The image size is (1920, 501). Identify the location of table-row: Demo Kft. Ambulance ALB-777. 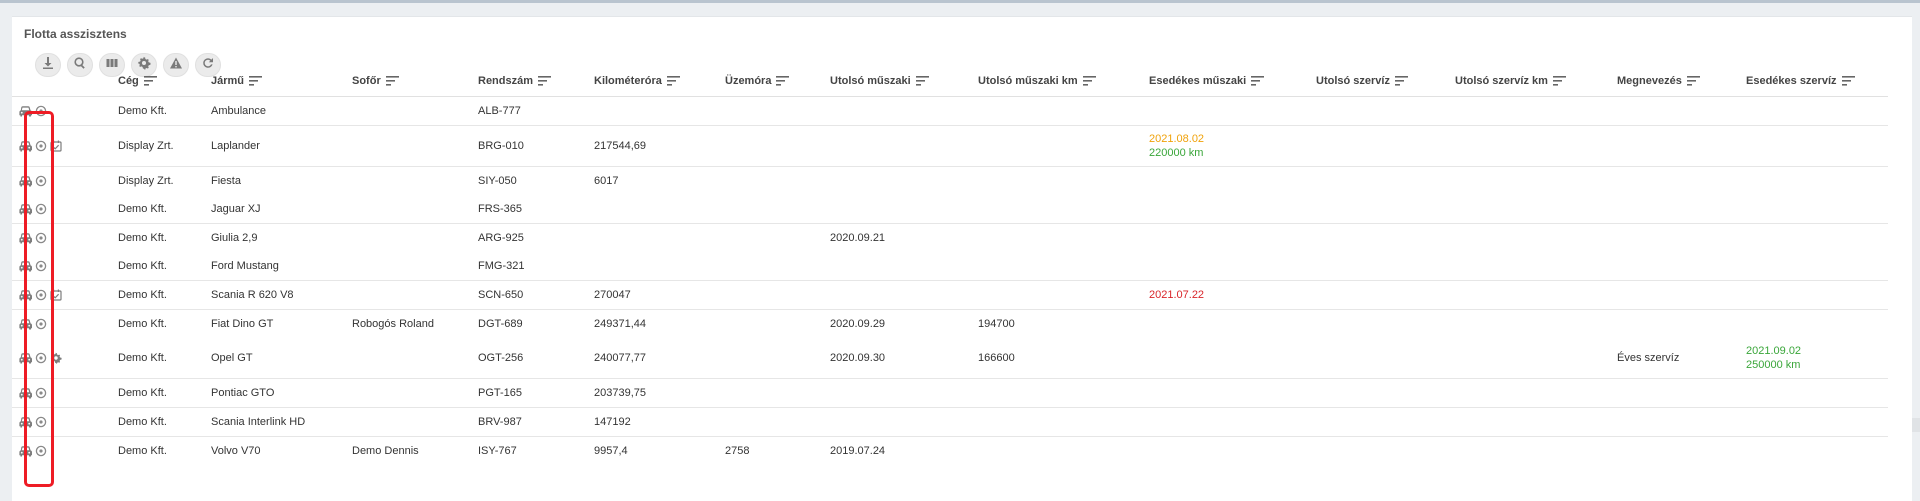
(950, 111).